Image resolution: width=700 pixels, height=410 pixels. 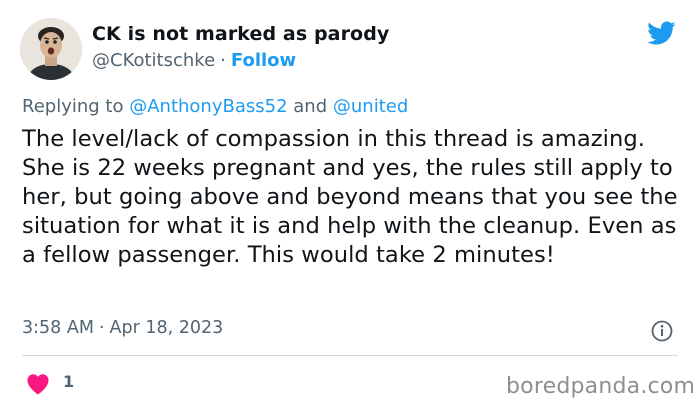 I want to click on twitter-bird-icon, so click(x=661, y=33).